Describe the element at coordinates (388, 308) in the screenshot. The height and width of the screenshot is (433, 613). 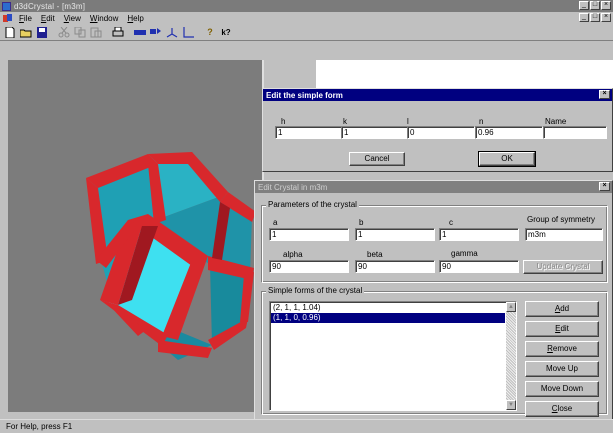
I see `simple-form-list-item: (2, 1, 1, 1.04)` at that location.